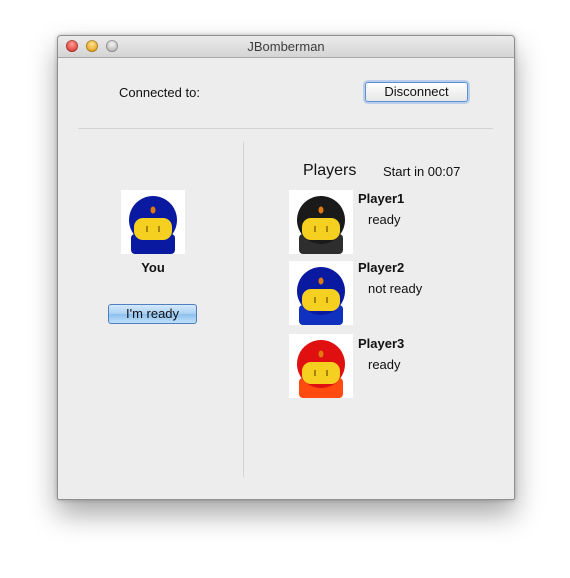 The height and width of the screenshot is (578, 570). Describe the element at coordinates (159, 92) in the screenshot. I see `connected-to-label: Connected to:` at that location.